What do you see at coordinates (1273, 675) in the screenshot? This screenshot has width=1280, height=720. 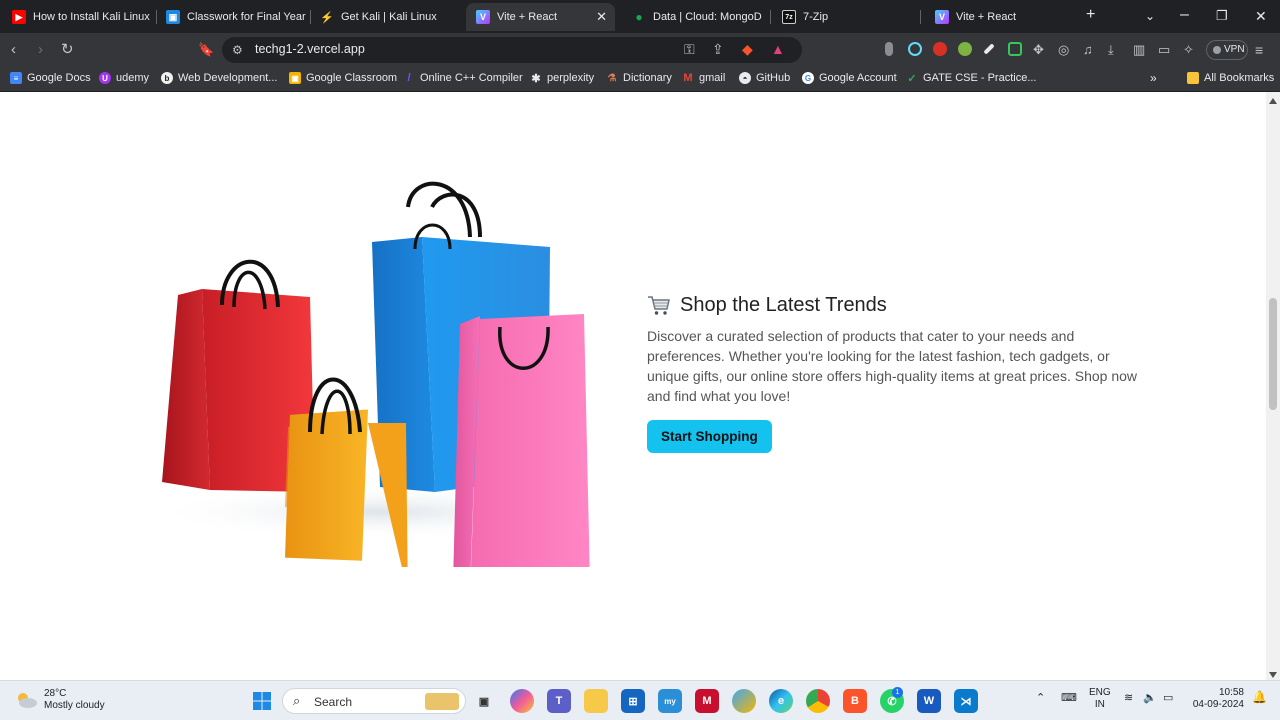 I see `scroll-down-icon` at bounding box center [1273, 675].